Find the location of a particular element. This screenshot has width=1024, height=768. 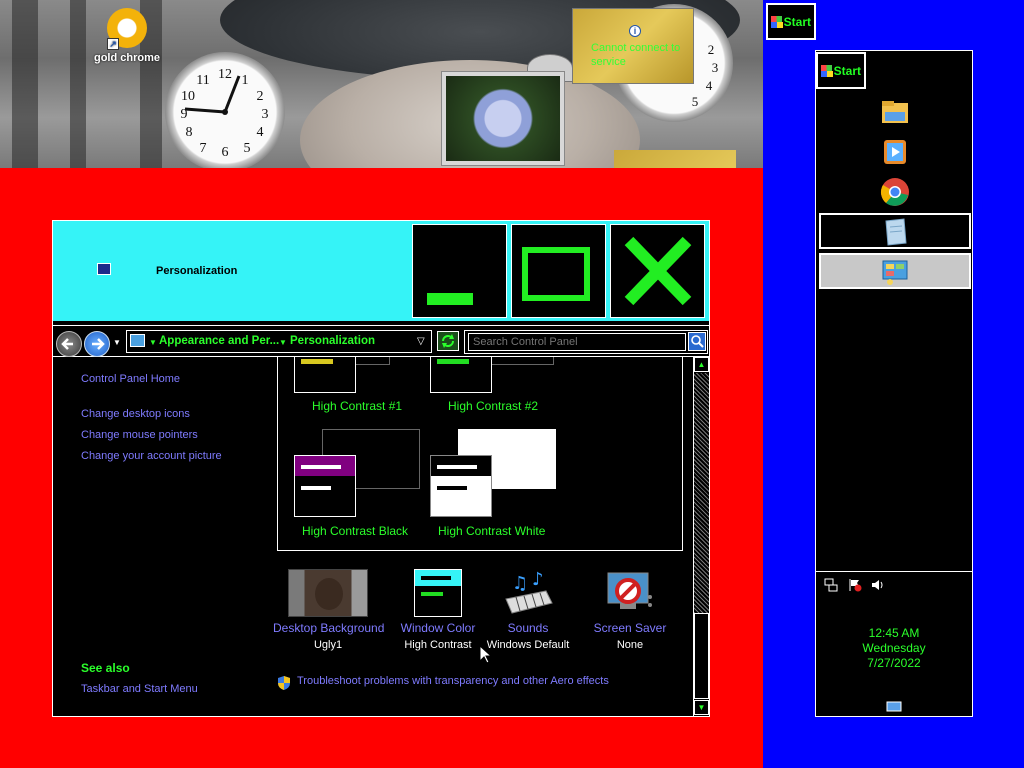

scroll-down-button: ▼ is located at coordinates (701, 707).